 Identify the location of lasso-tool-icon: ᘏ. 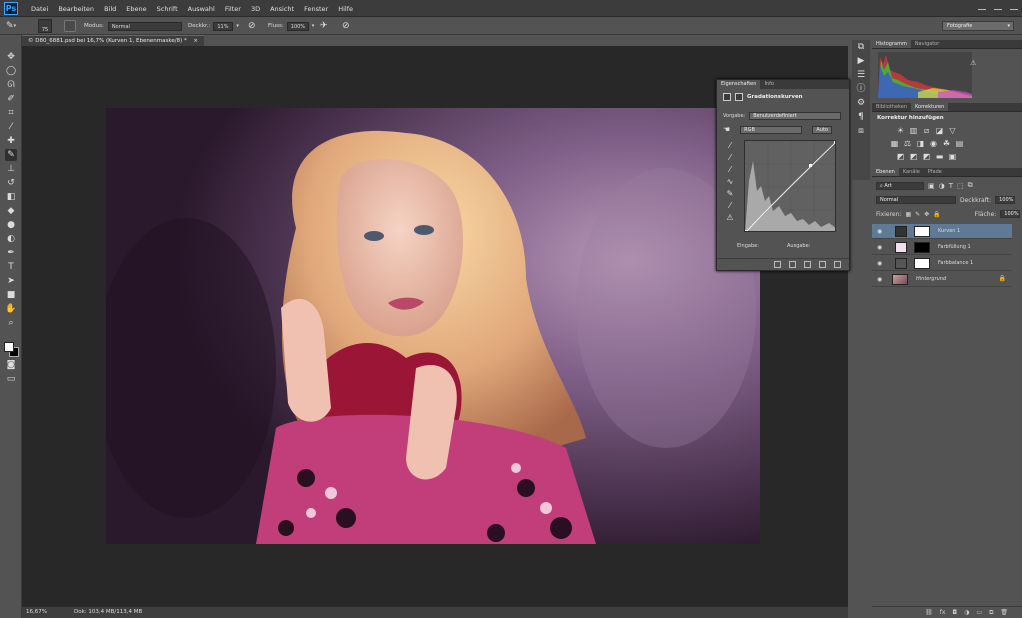
(11, 85).